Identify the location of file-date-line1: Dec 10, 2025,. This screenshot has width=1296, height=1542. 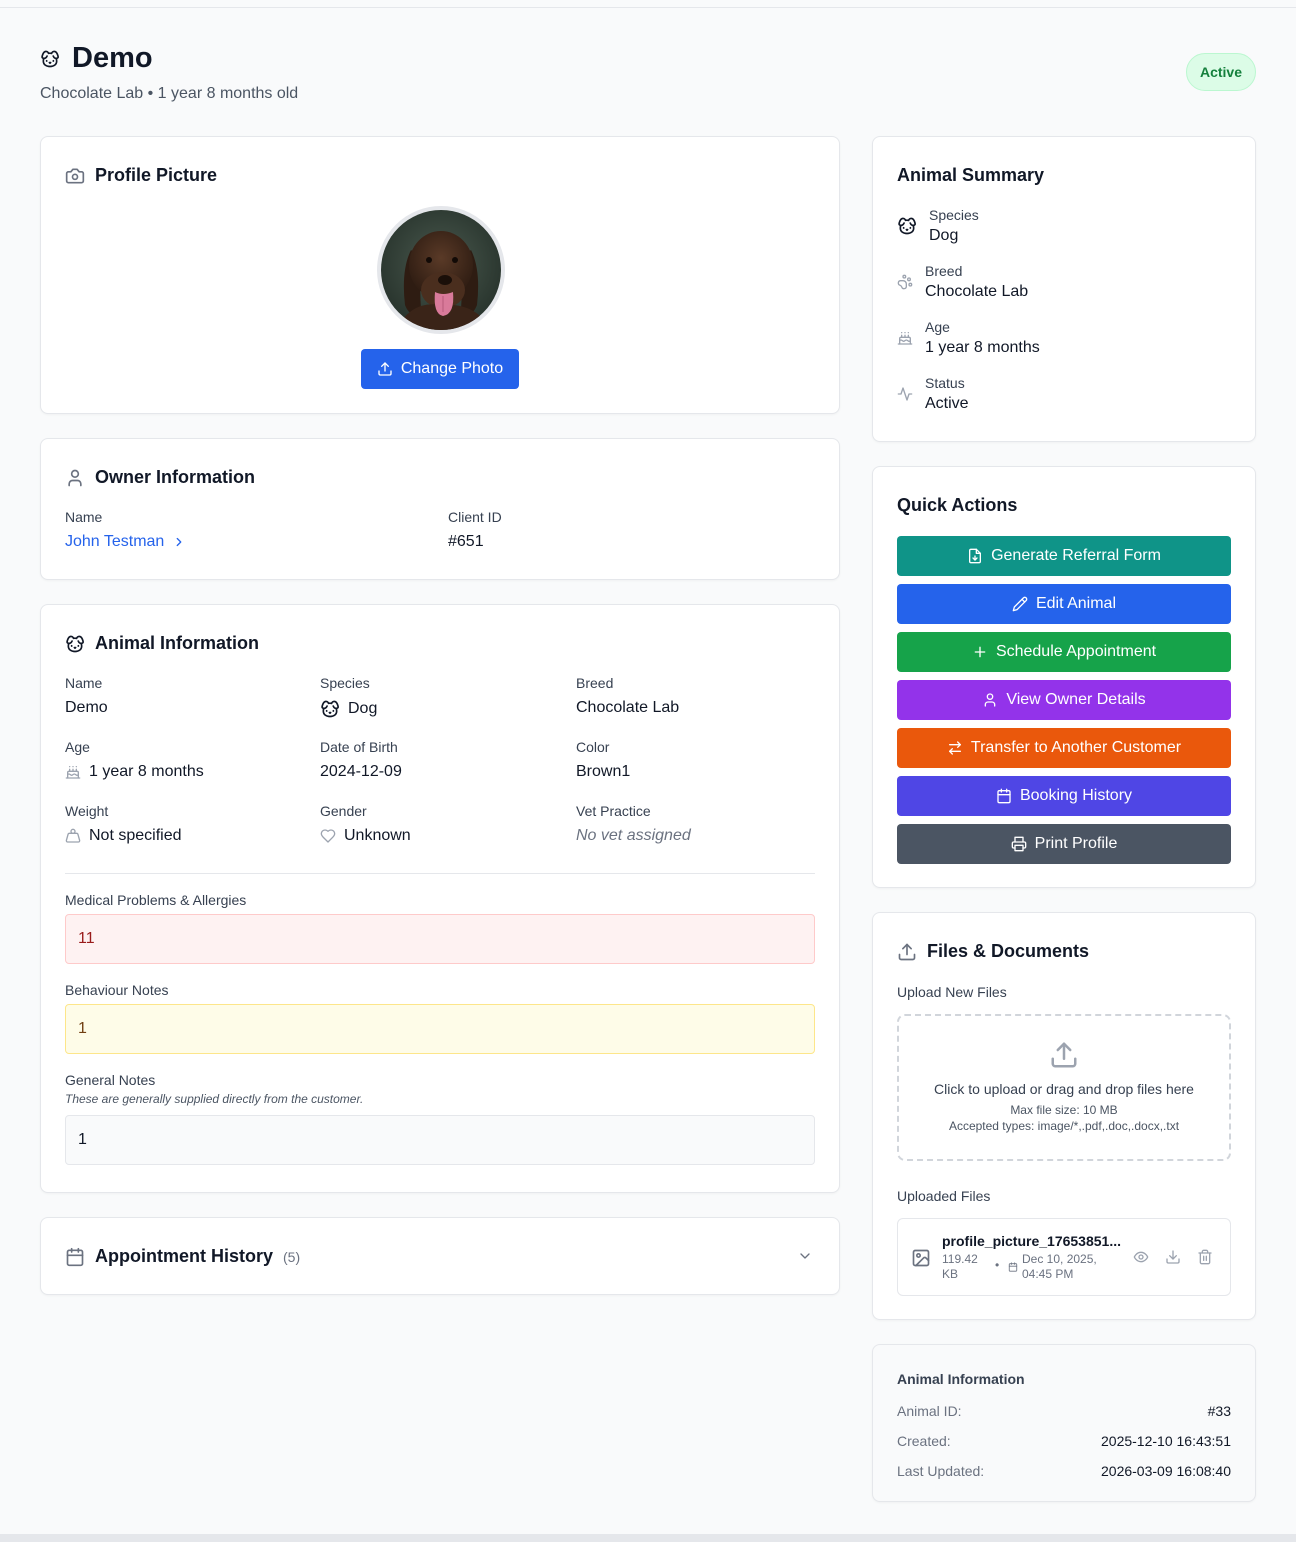
(1059, 1259).